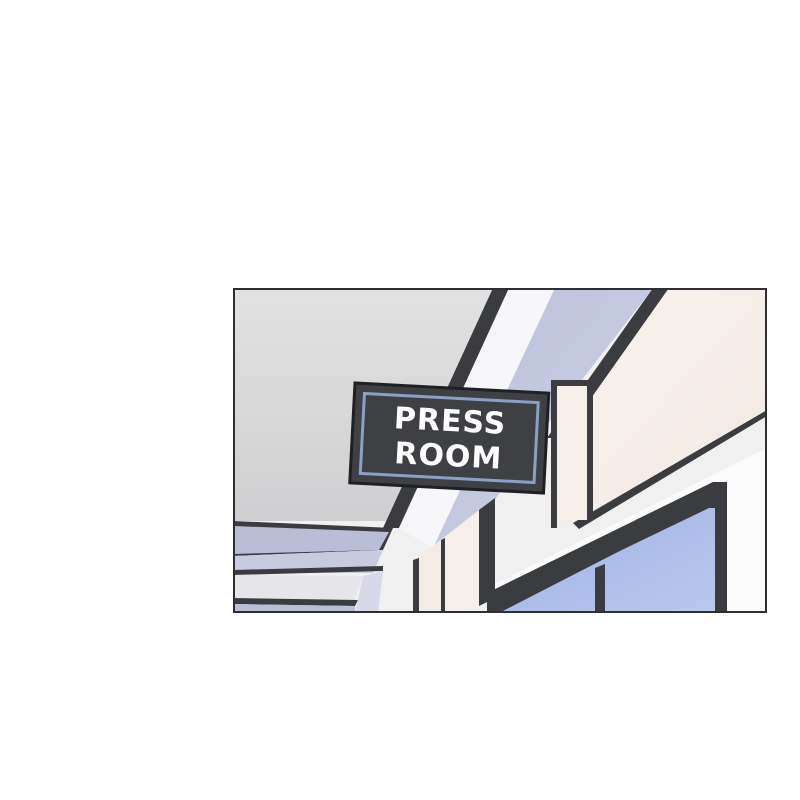 The image size is (800, 800). I want to click on lower-ceiling, so click(313, 567).